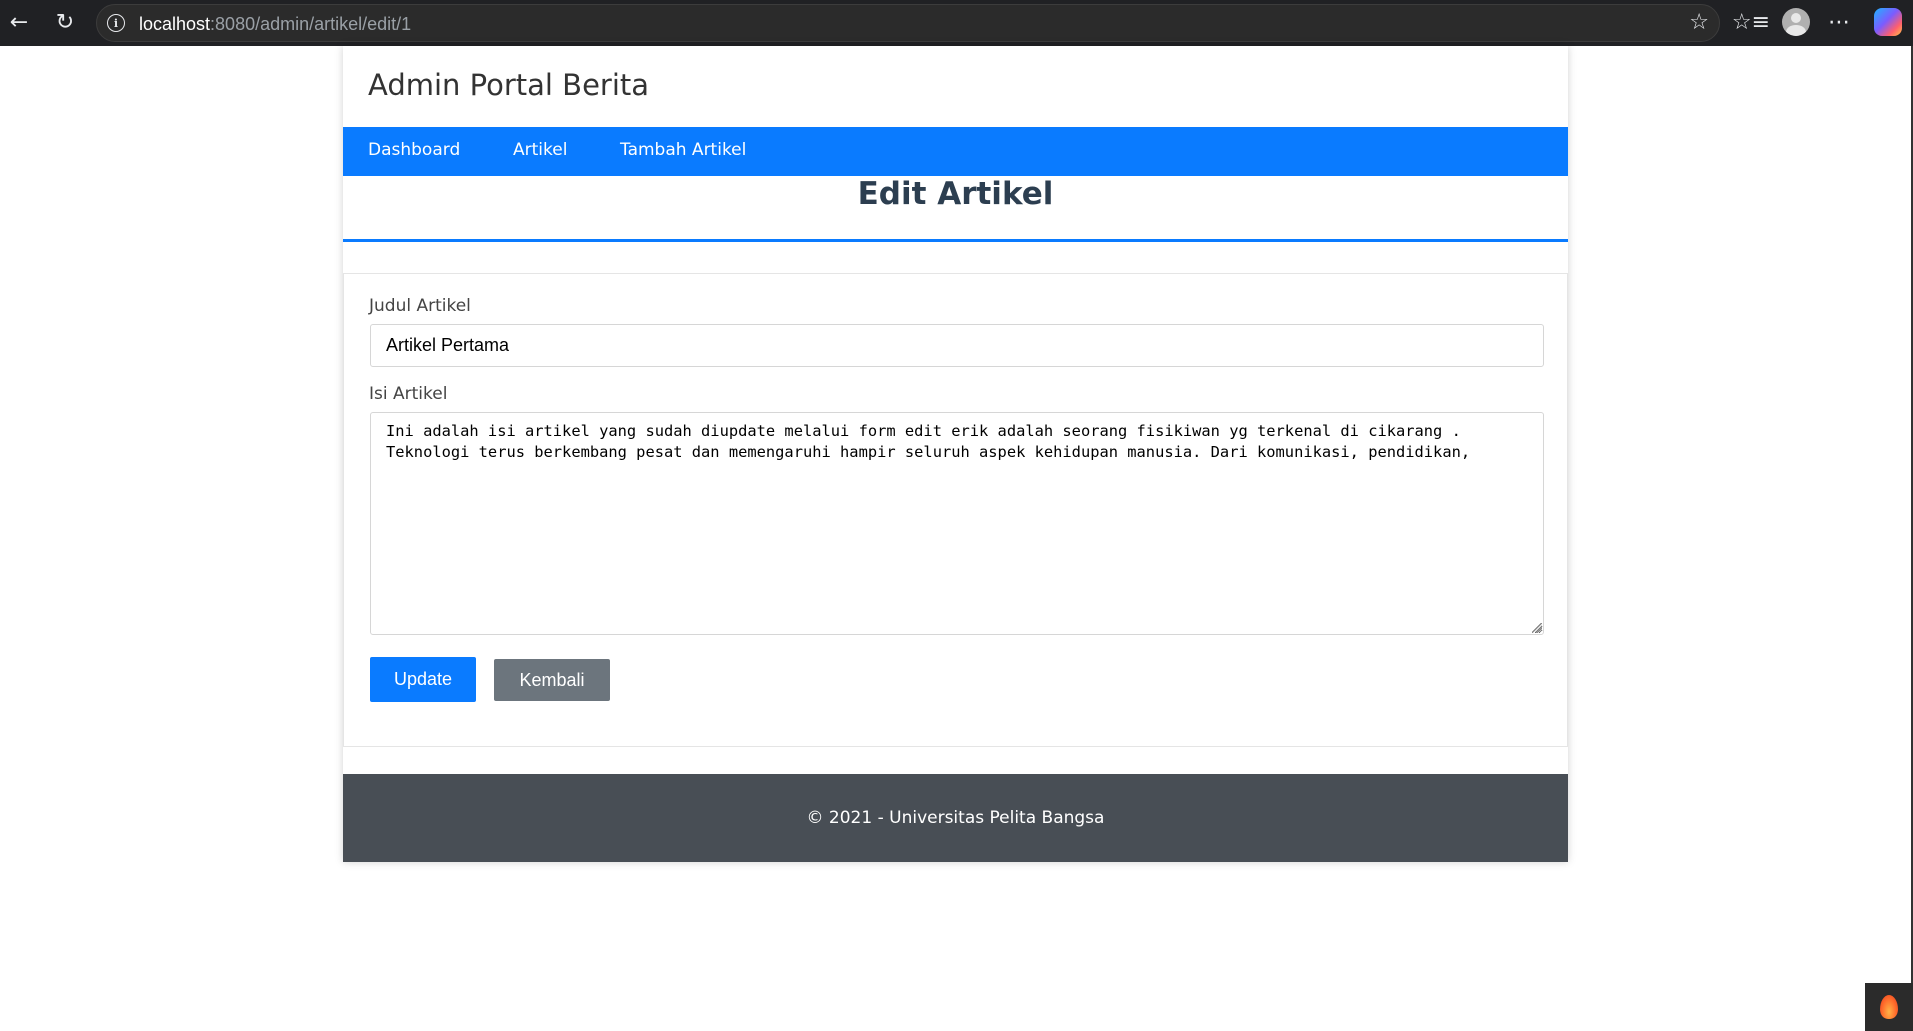  I want to click on reload-icon: ↻, so click(65, 23).